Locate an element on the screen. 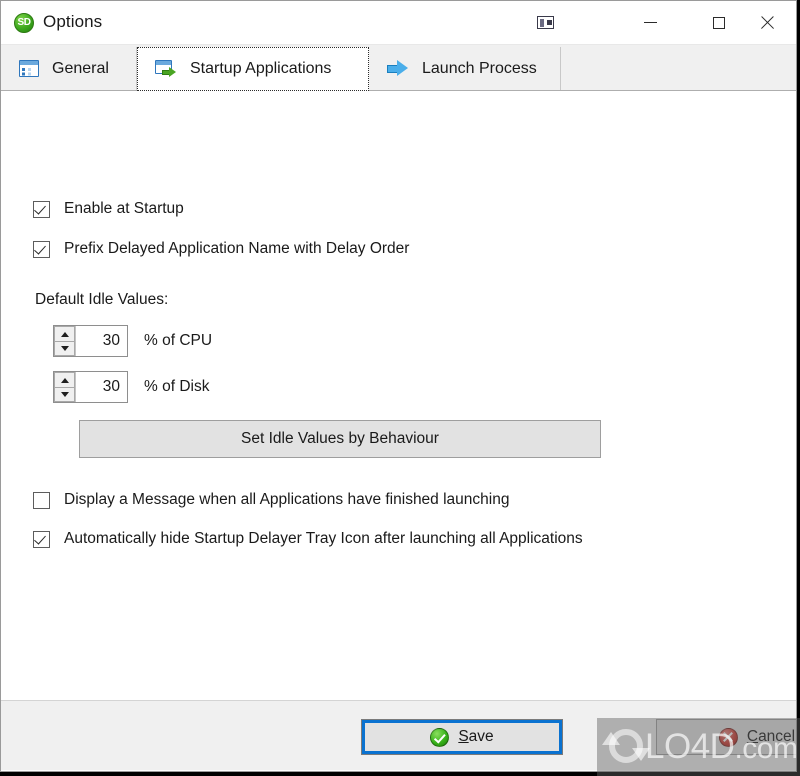 The height and width of the screenshot is (776, 800). startup-delayer-logo: SD is located at coordinates (24, 23).